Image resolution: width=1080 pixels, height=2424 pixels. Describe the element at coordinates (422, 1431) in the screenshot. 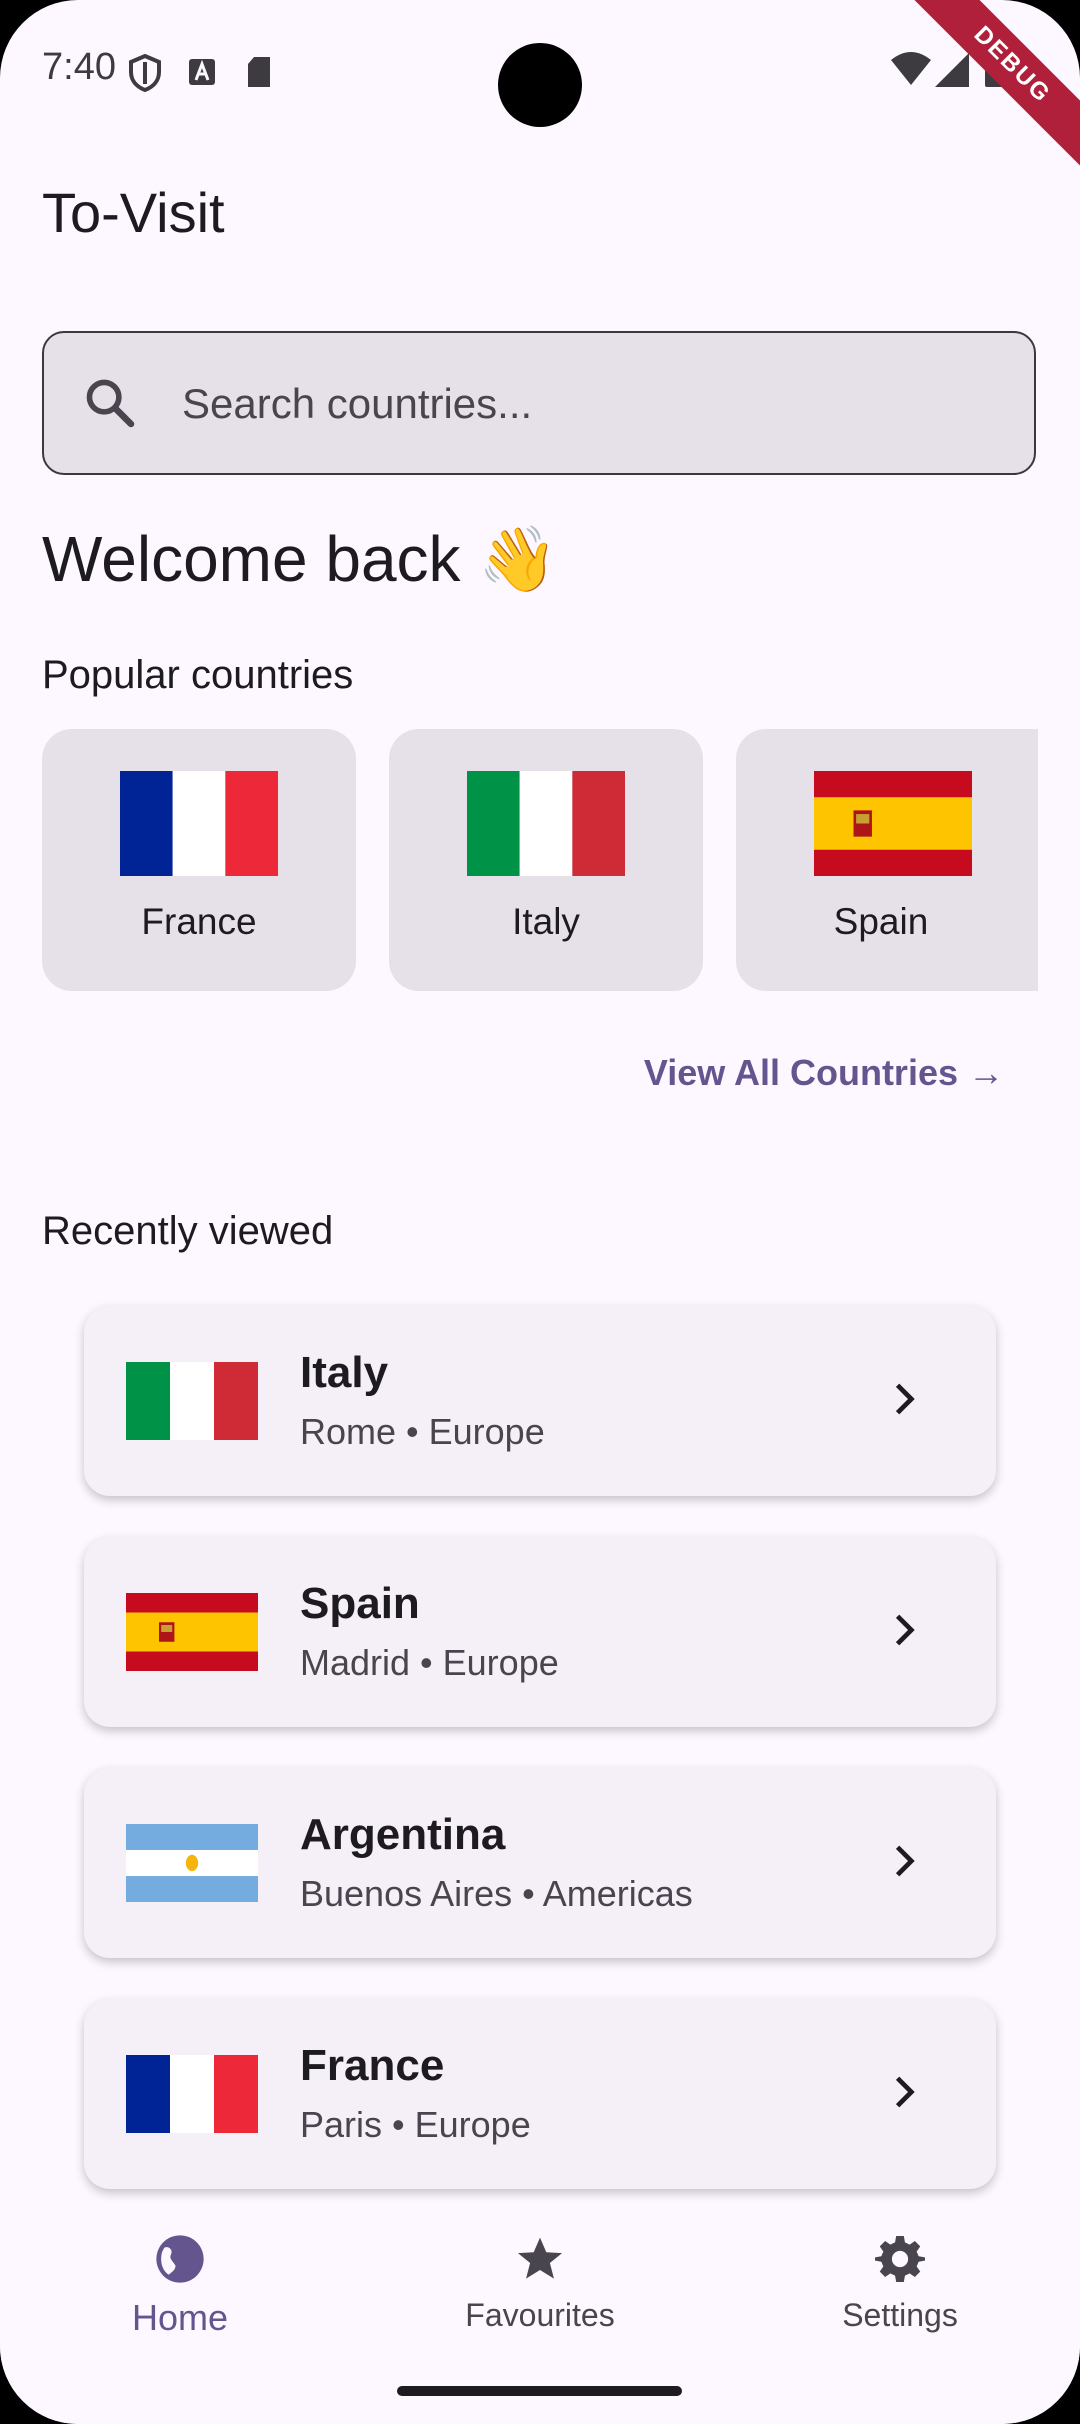

I see `recent-item-subtitle: Rome • Europe` at that location.